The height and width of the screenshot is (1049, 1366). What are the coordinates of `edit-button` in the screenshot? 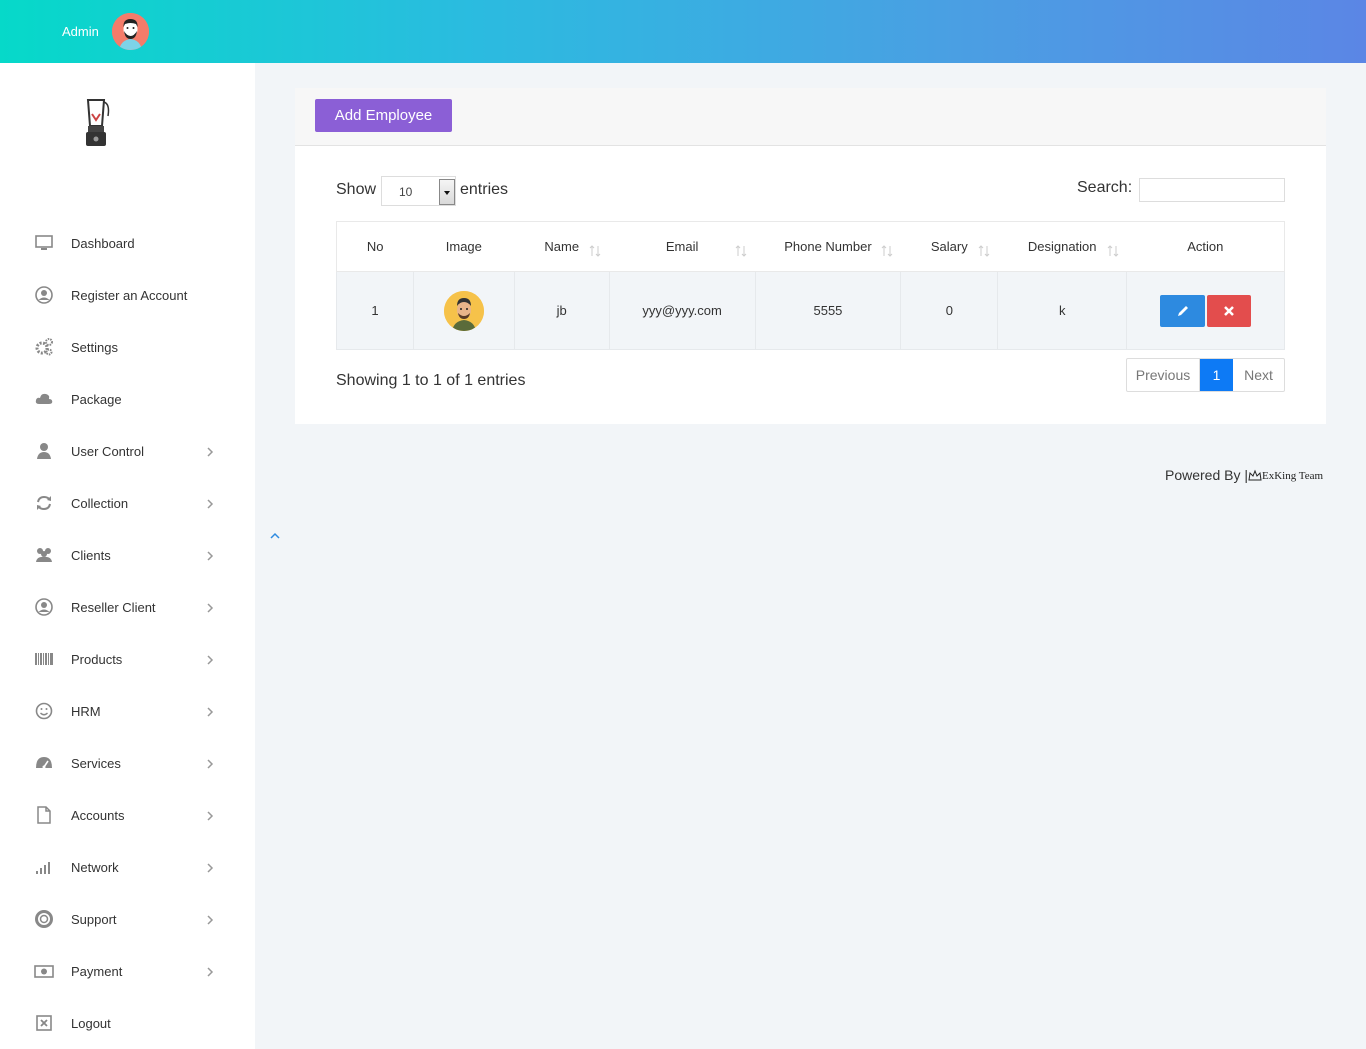 It's located at (1183, 310).